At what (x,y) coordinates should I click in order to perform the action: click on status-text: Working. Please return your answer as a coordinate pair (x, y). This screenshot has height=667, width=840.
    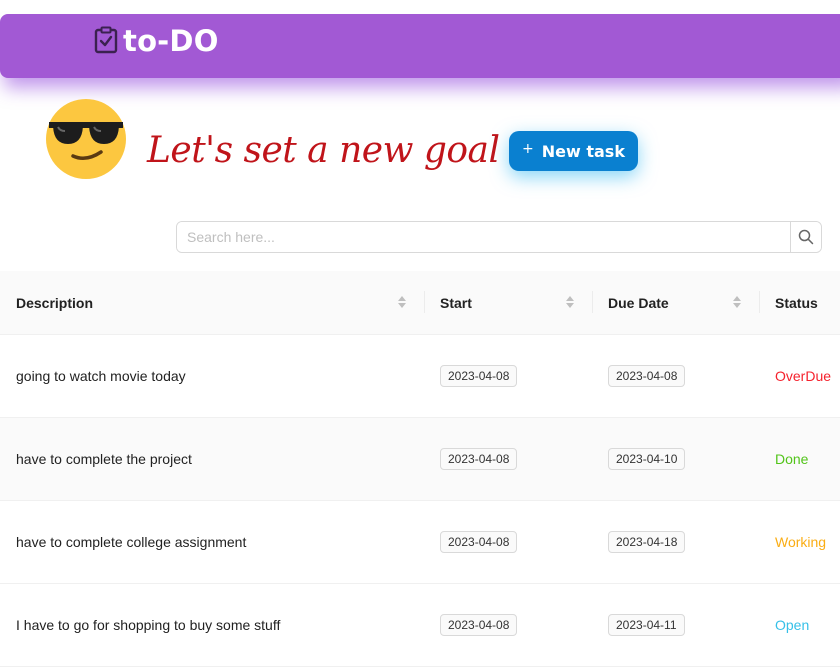
    Looking at the image, I should click on (801, 542).